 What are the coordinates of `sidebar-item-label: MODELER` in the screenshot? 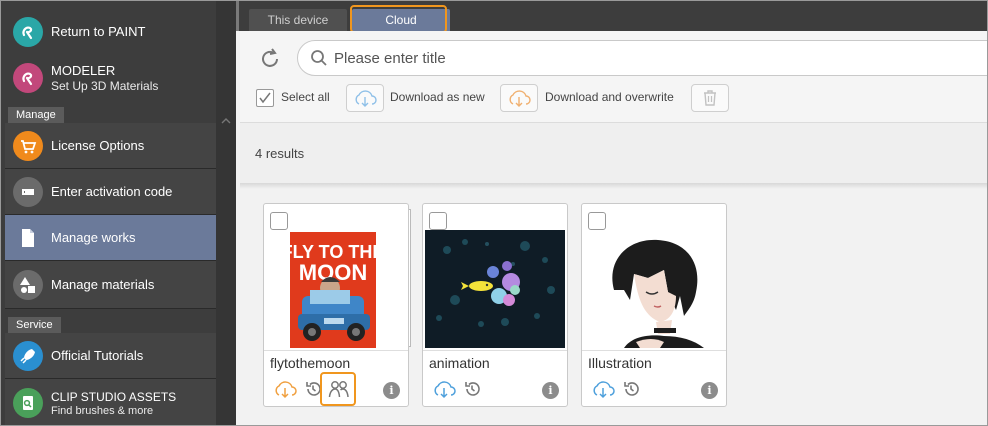 It's located at (83, 70).